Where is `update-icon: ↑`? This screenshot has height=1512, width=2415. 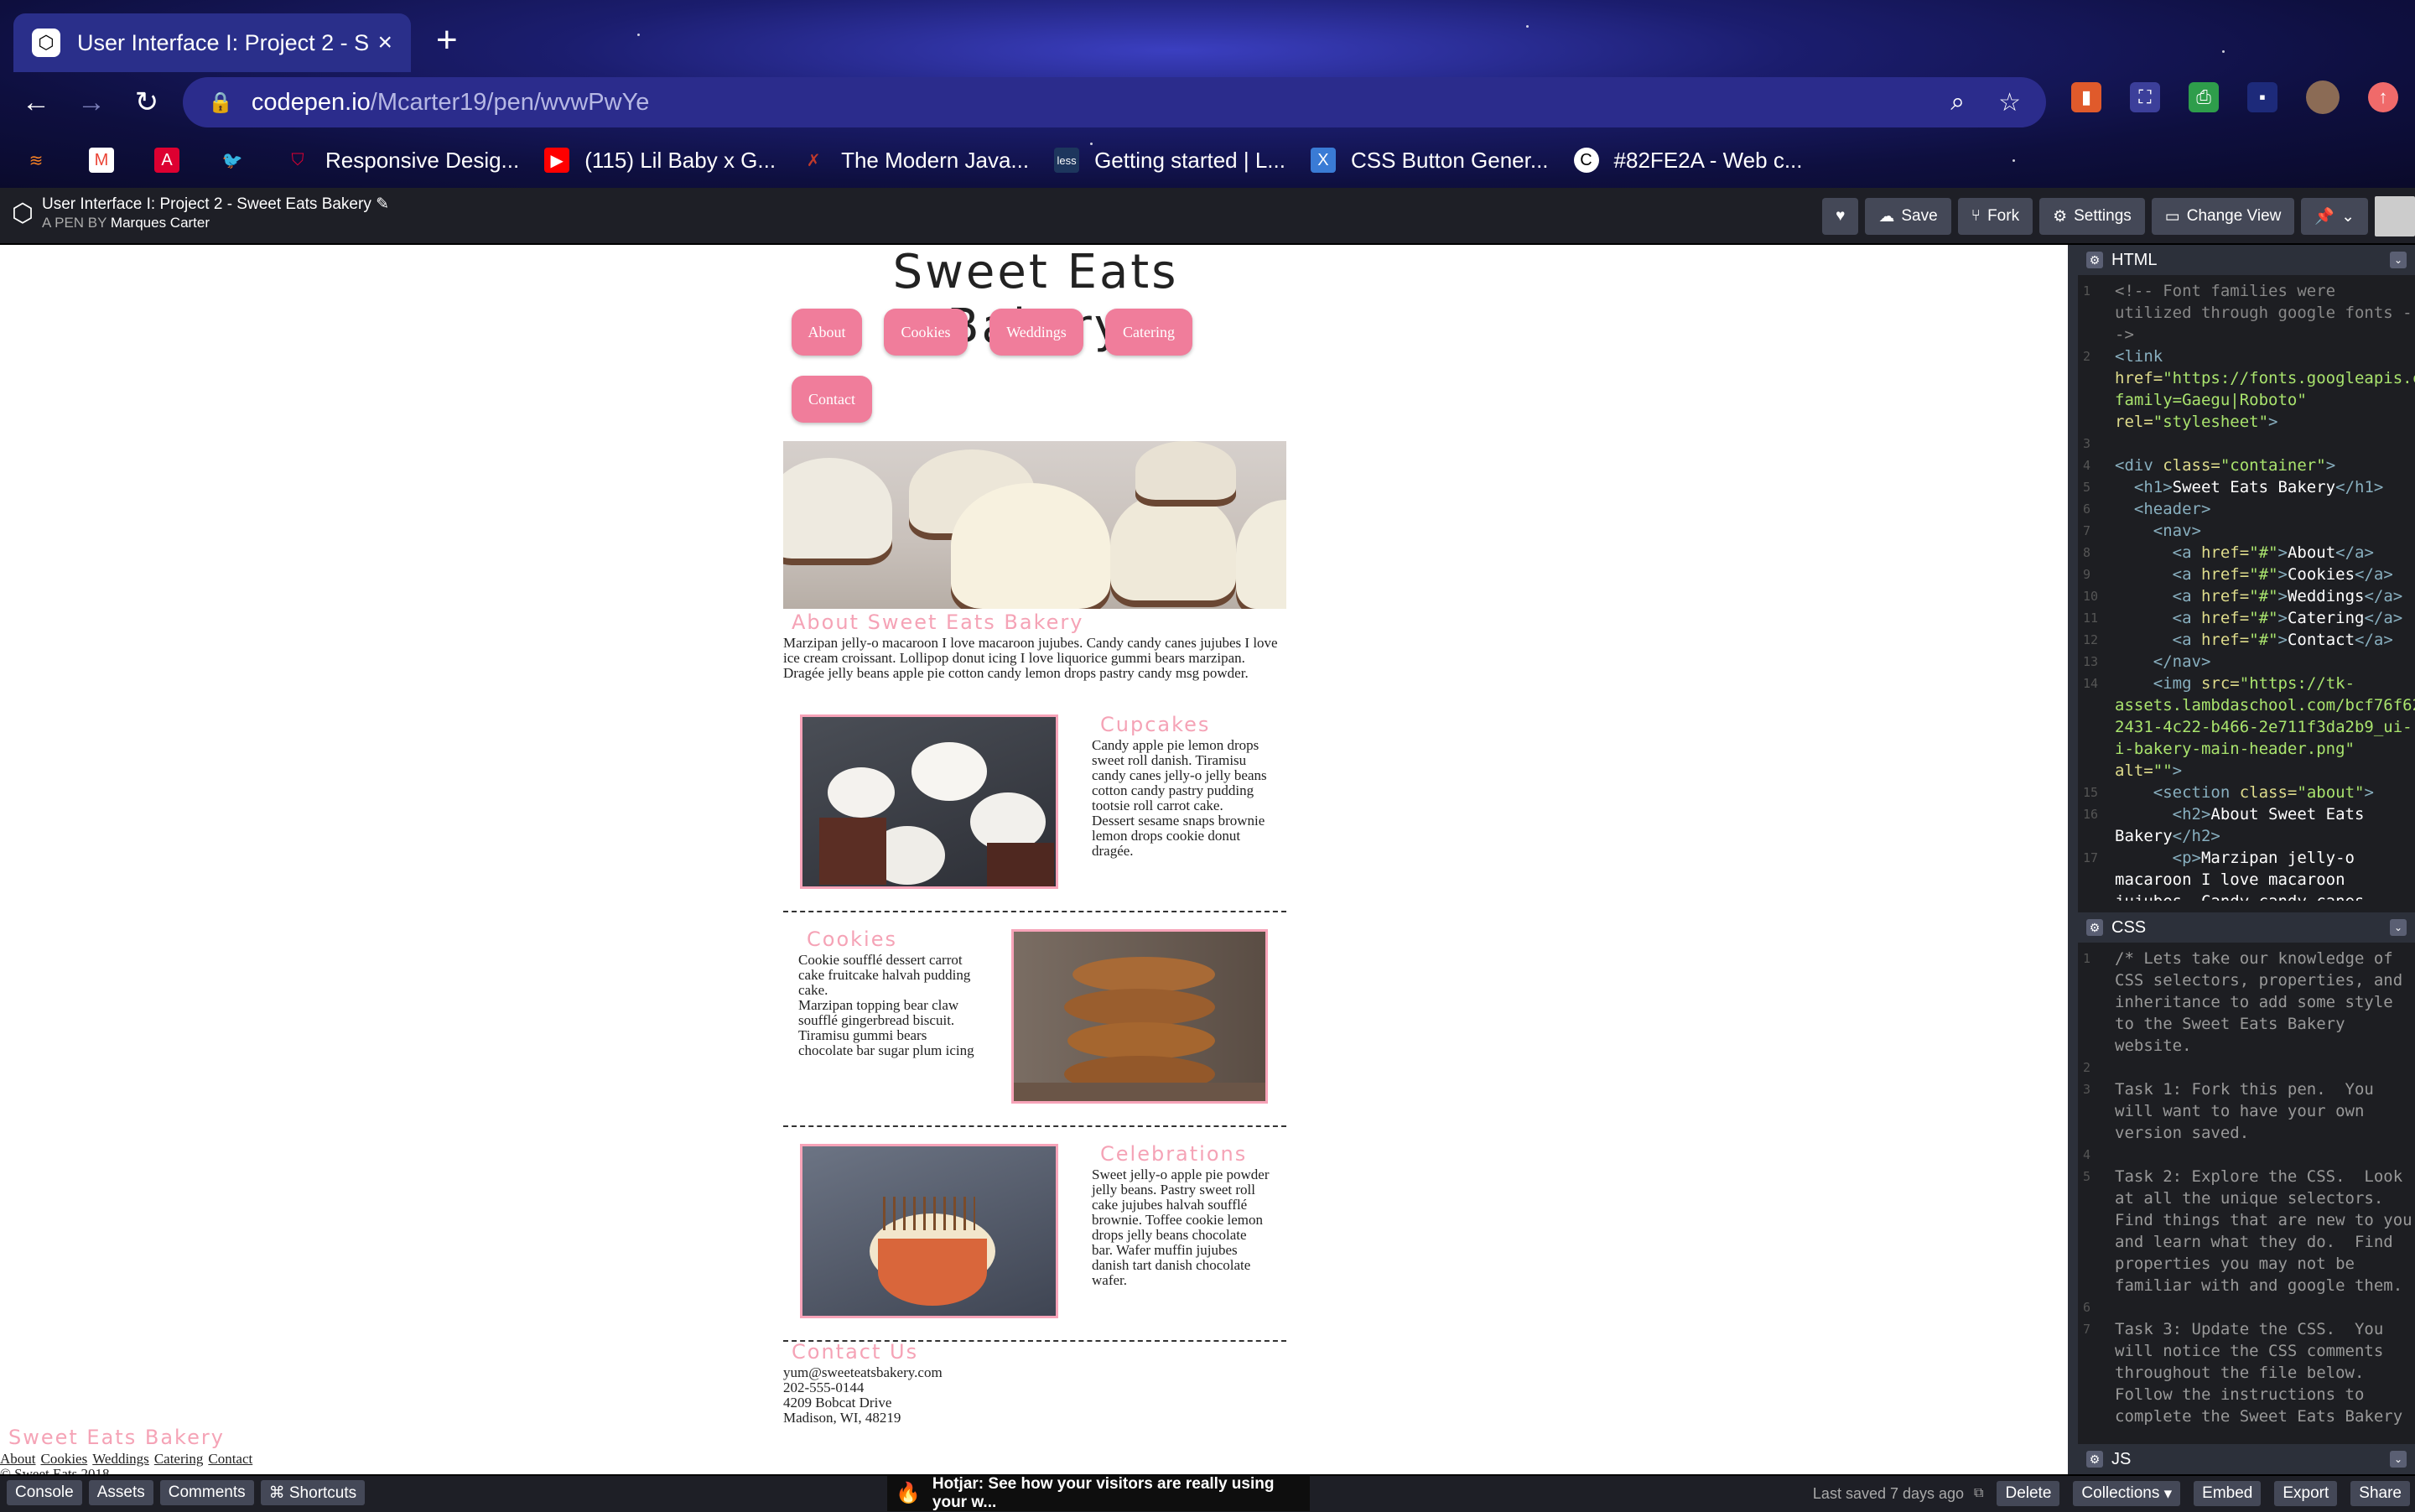 update-icon: ↑ is located at coordinates (2383, 97).